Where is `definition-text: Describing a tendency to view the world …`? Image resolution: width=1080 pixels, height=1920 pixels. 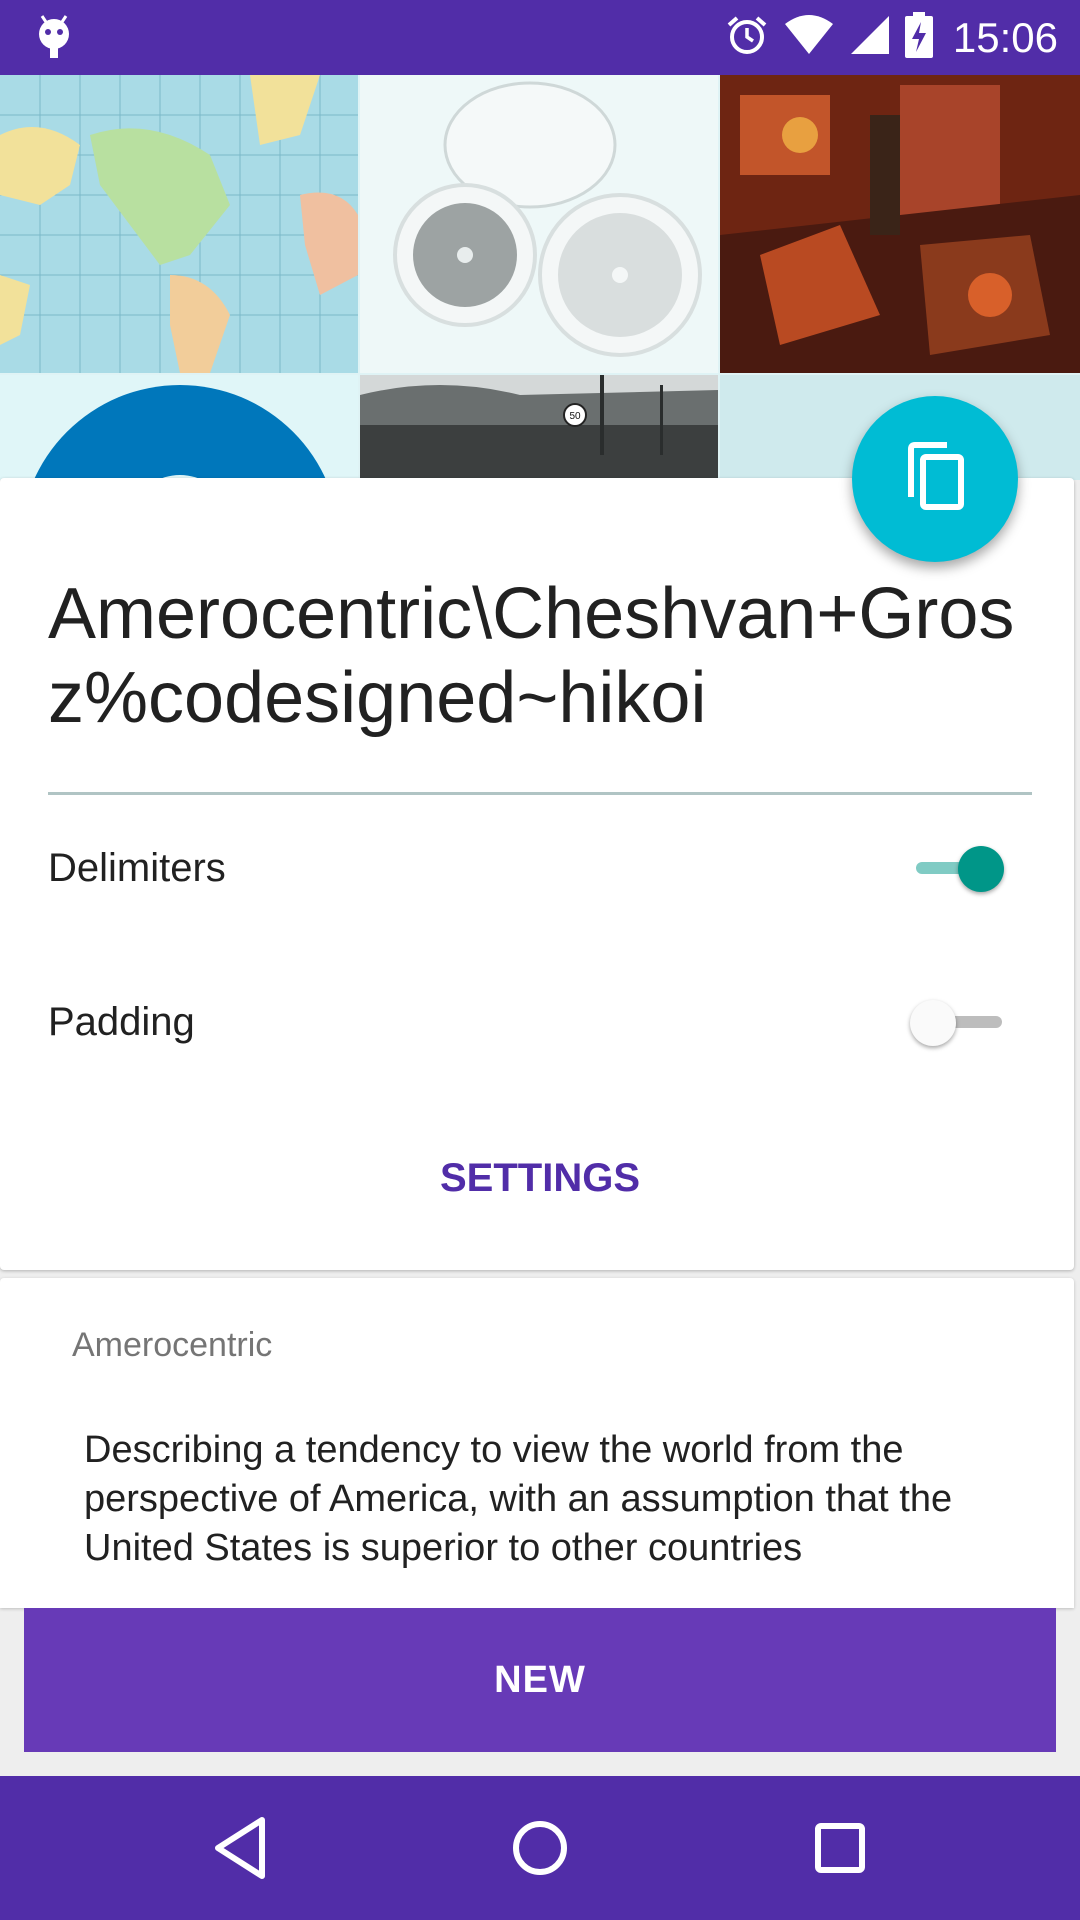
definition-text: Describing a tendency to view the world … is located at coordinates (518, 1499).